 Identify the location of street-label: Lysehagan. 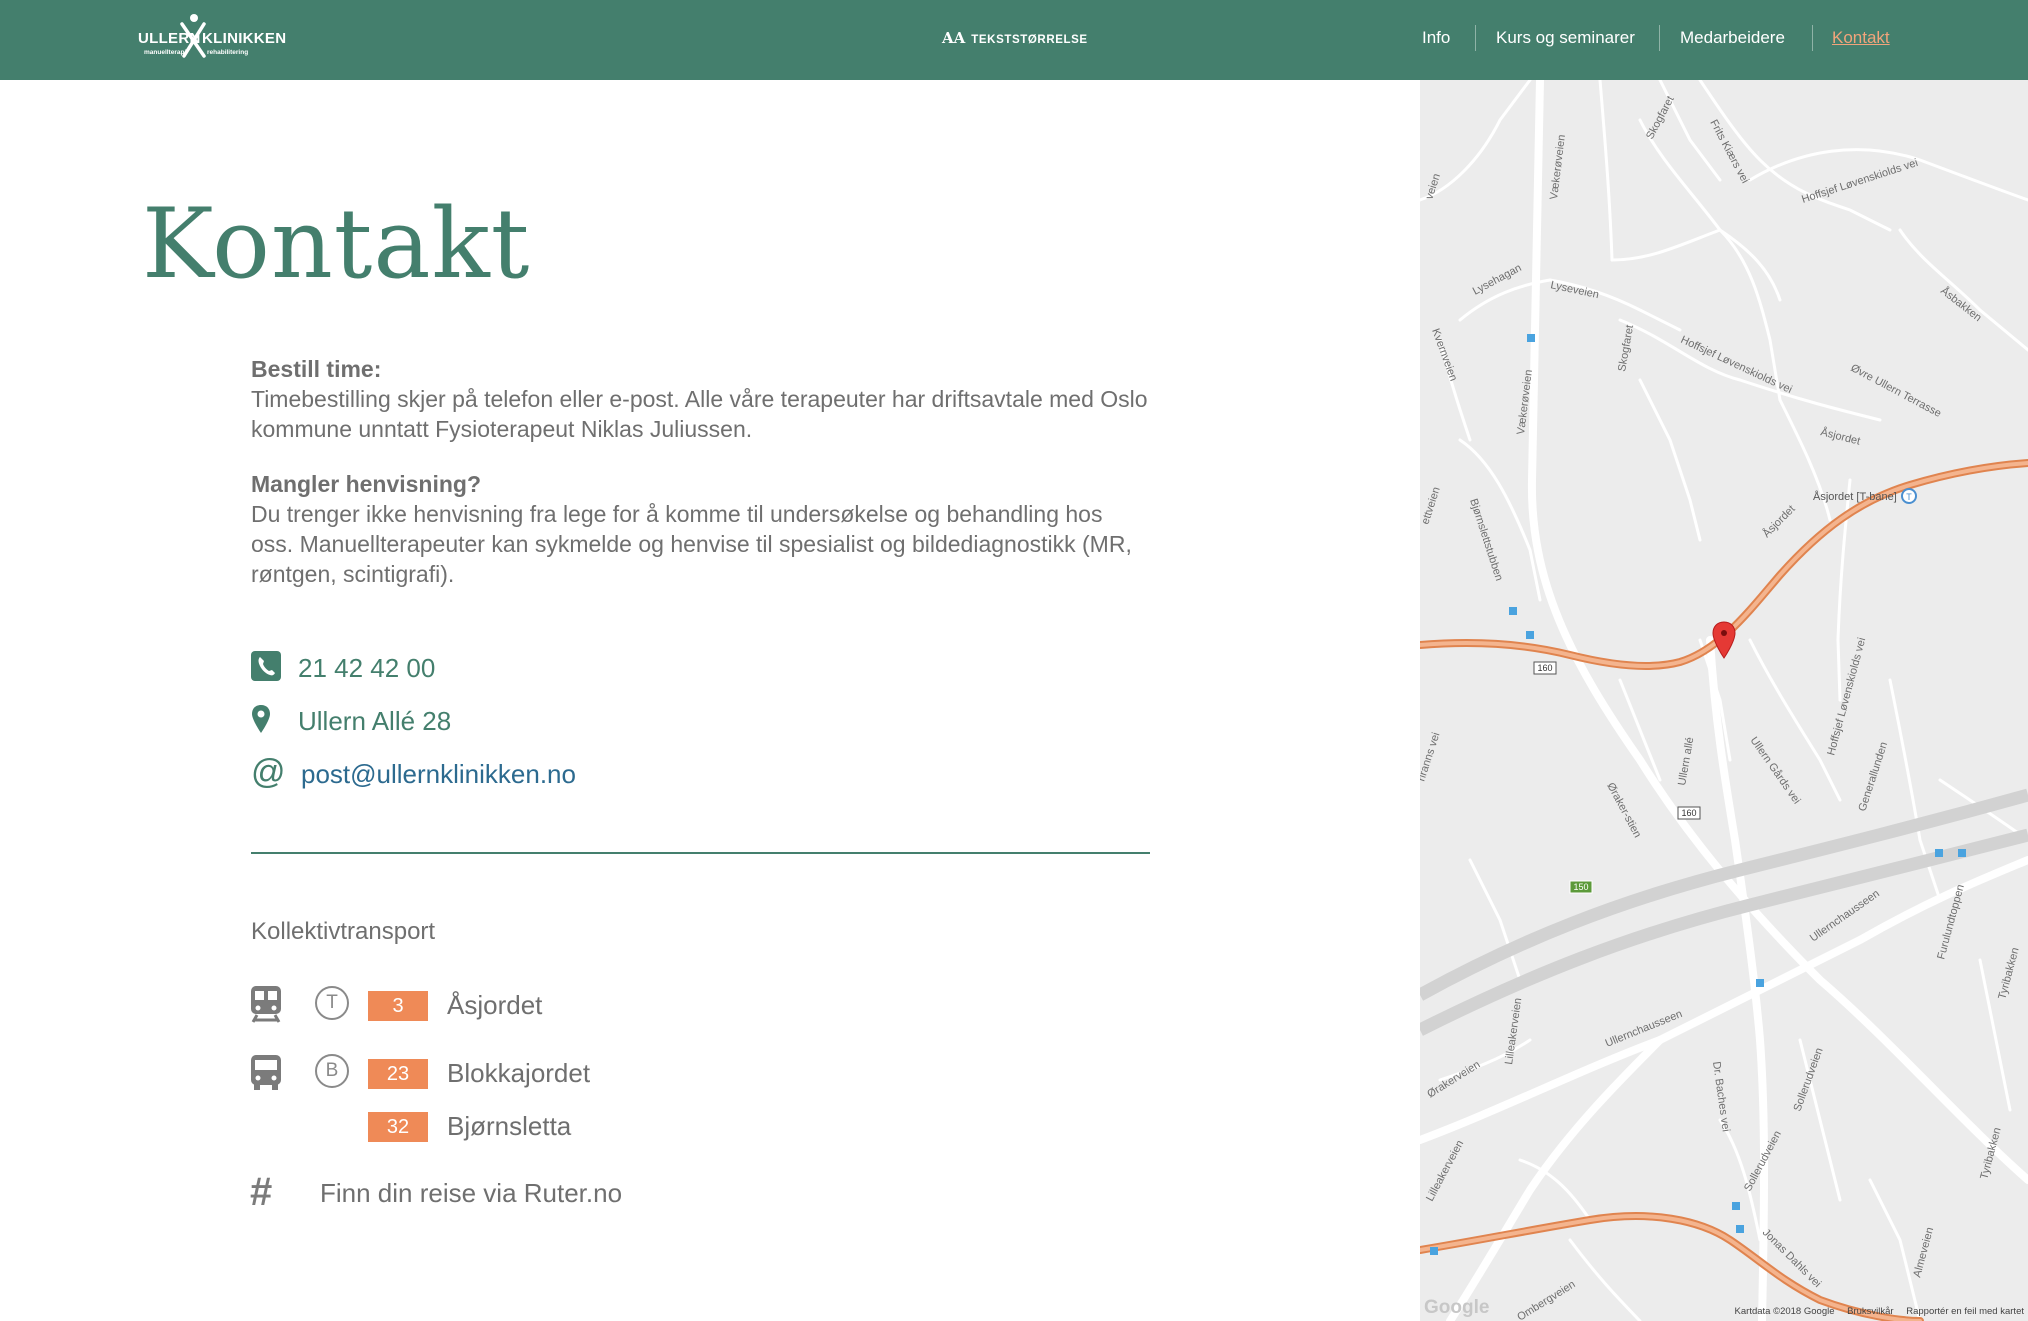
(1497, 280).